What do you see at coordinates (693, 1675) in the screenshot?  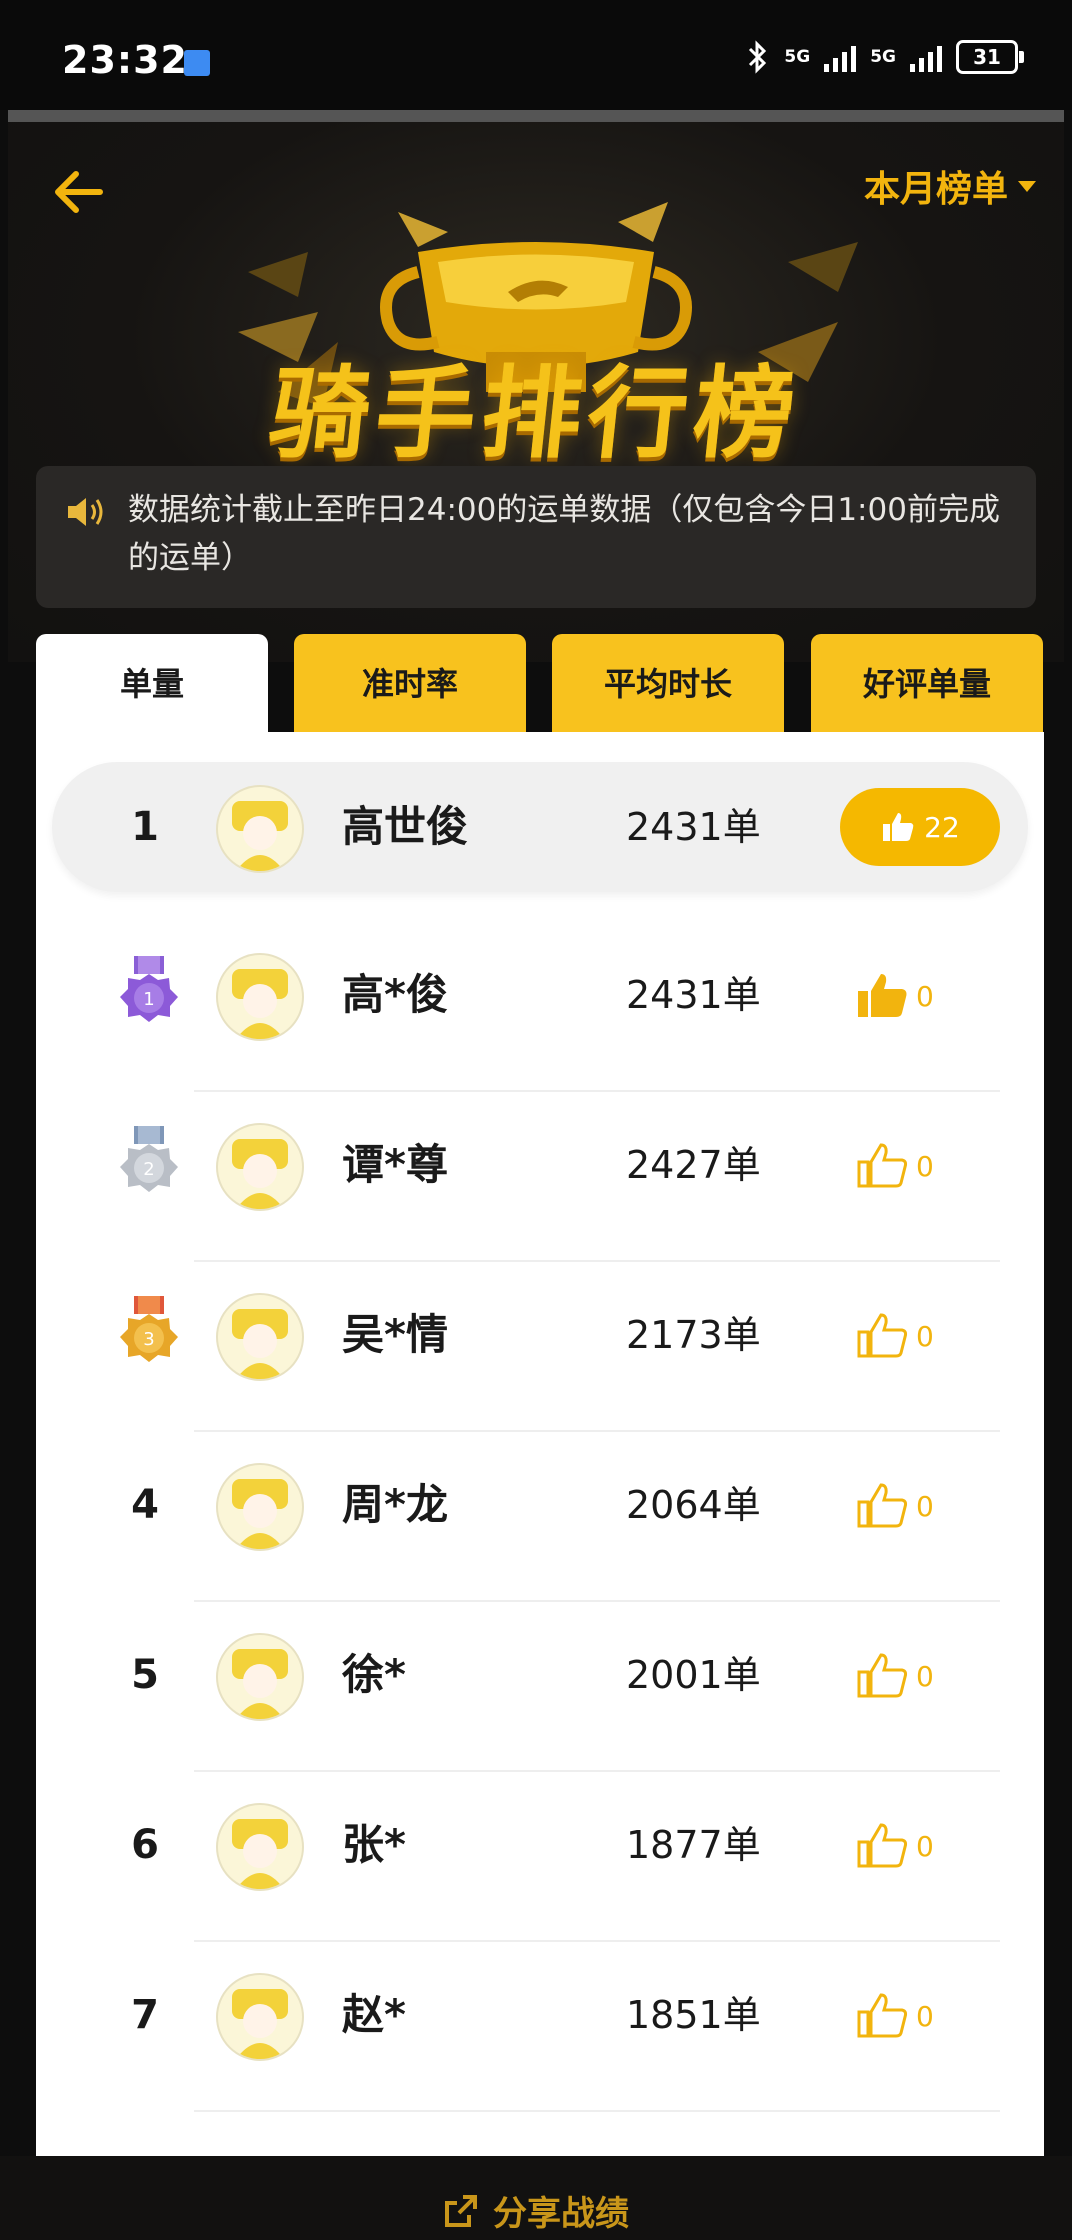 I see `order-count: 2001单` at bounding box center [693, 1675].